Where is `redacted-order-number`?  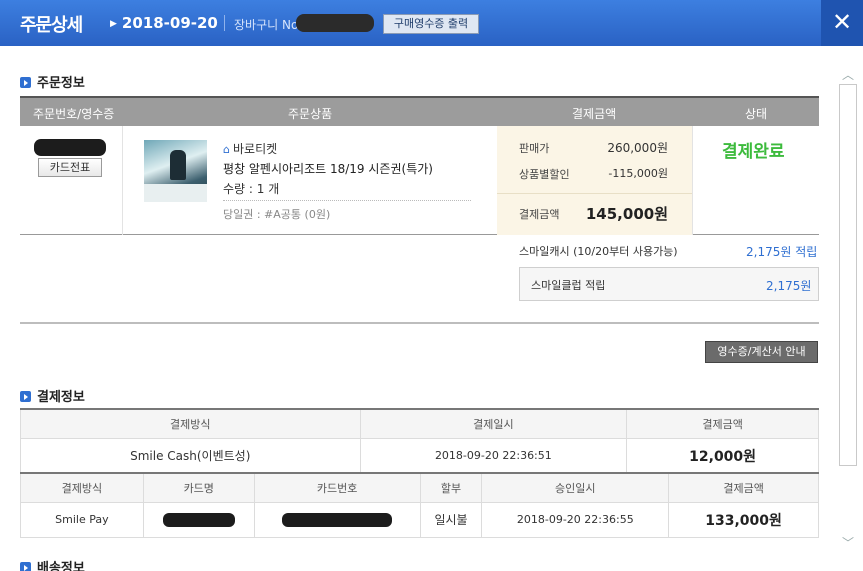 redacted-order-number is located at coordinates (70, 147).